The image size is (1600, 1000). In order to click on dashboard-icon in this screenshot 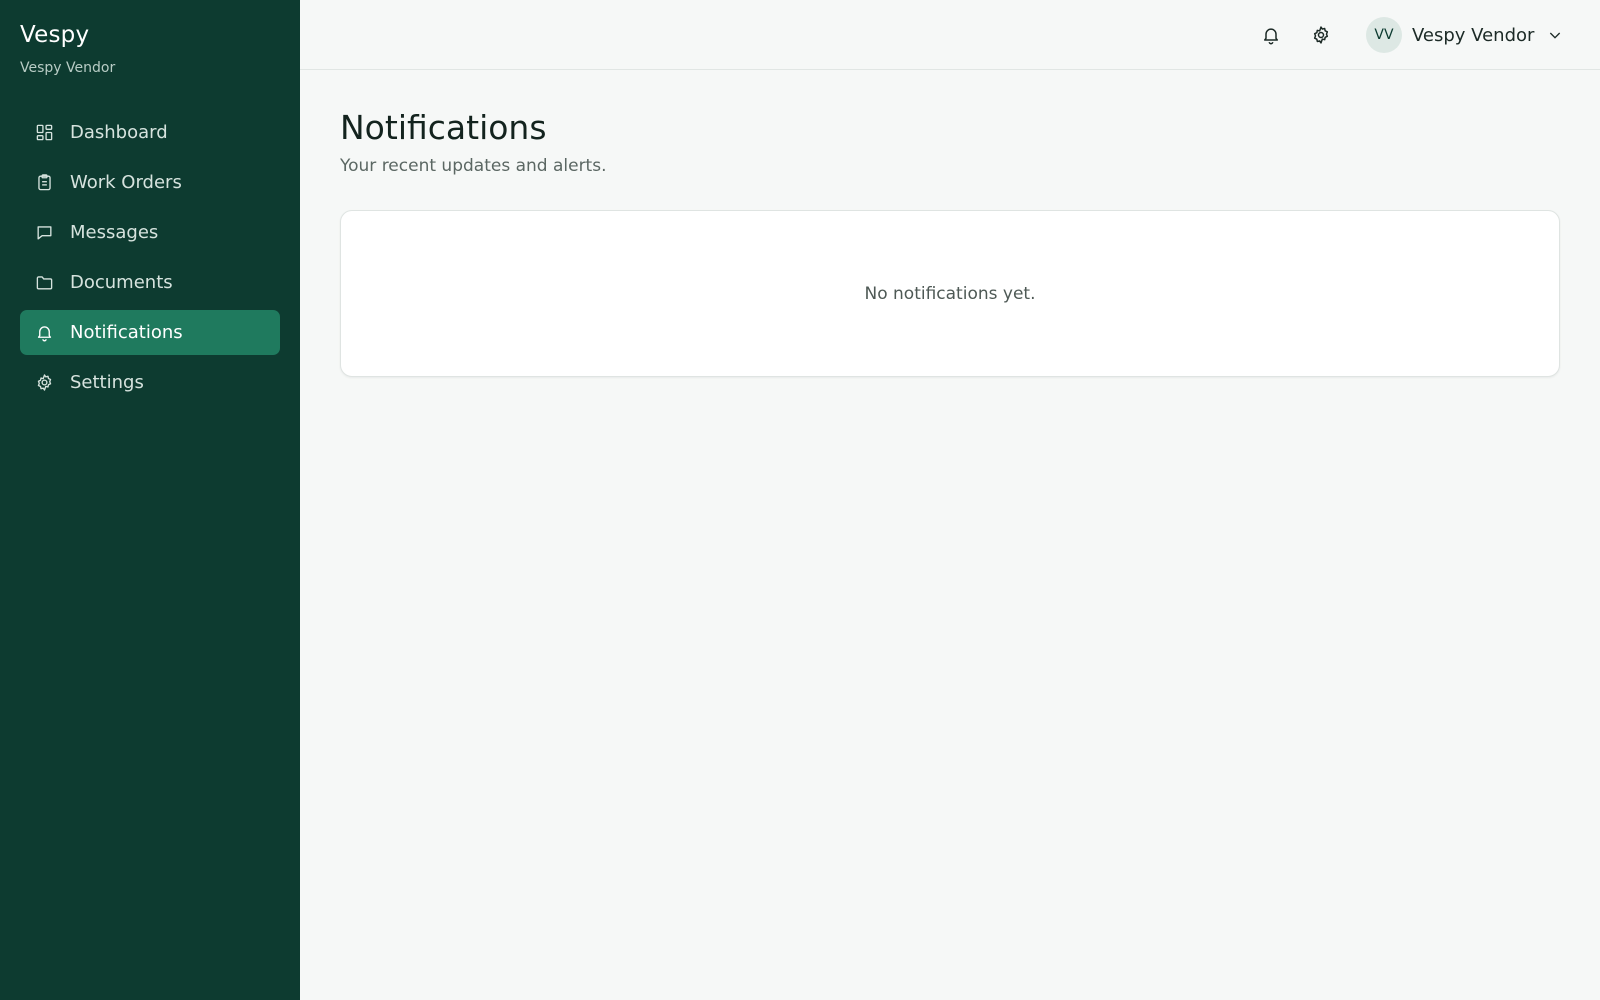, I will do `click(44, 133)`.